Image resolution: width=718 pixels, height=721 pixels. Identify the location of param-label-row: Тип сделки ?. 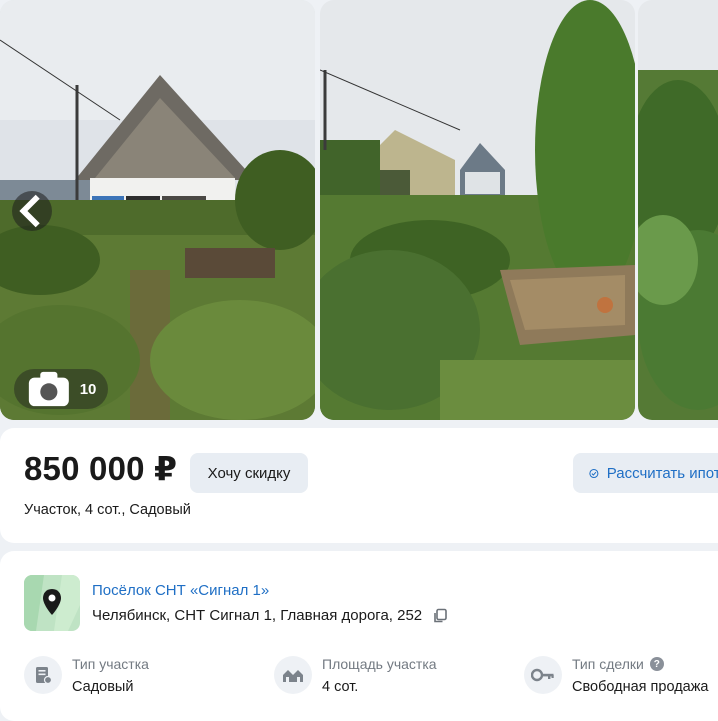
(640, 664).